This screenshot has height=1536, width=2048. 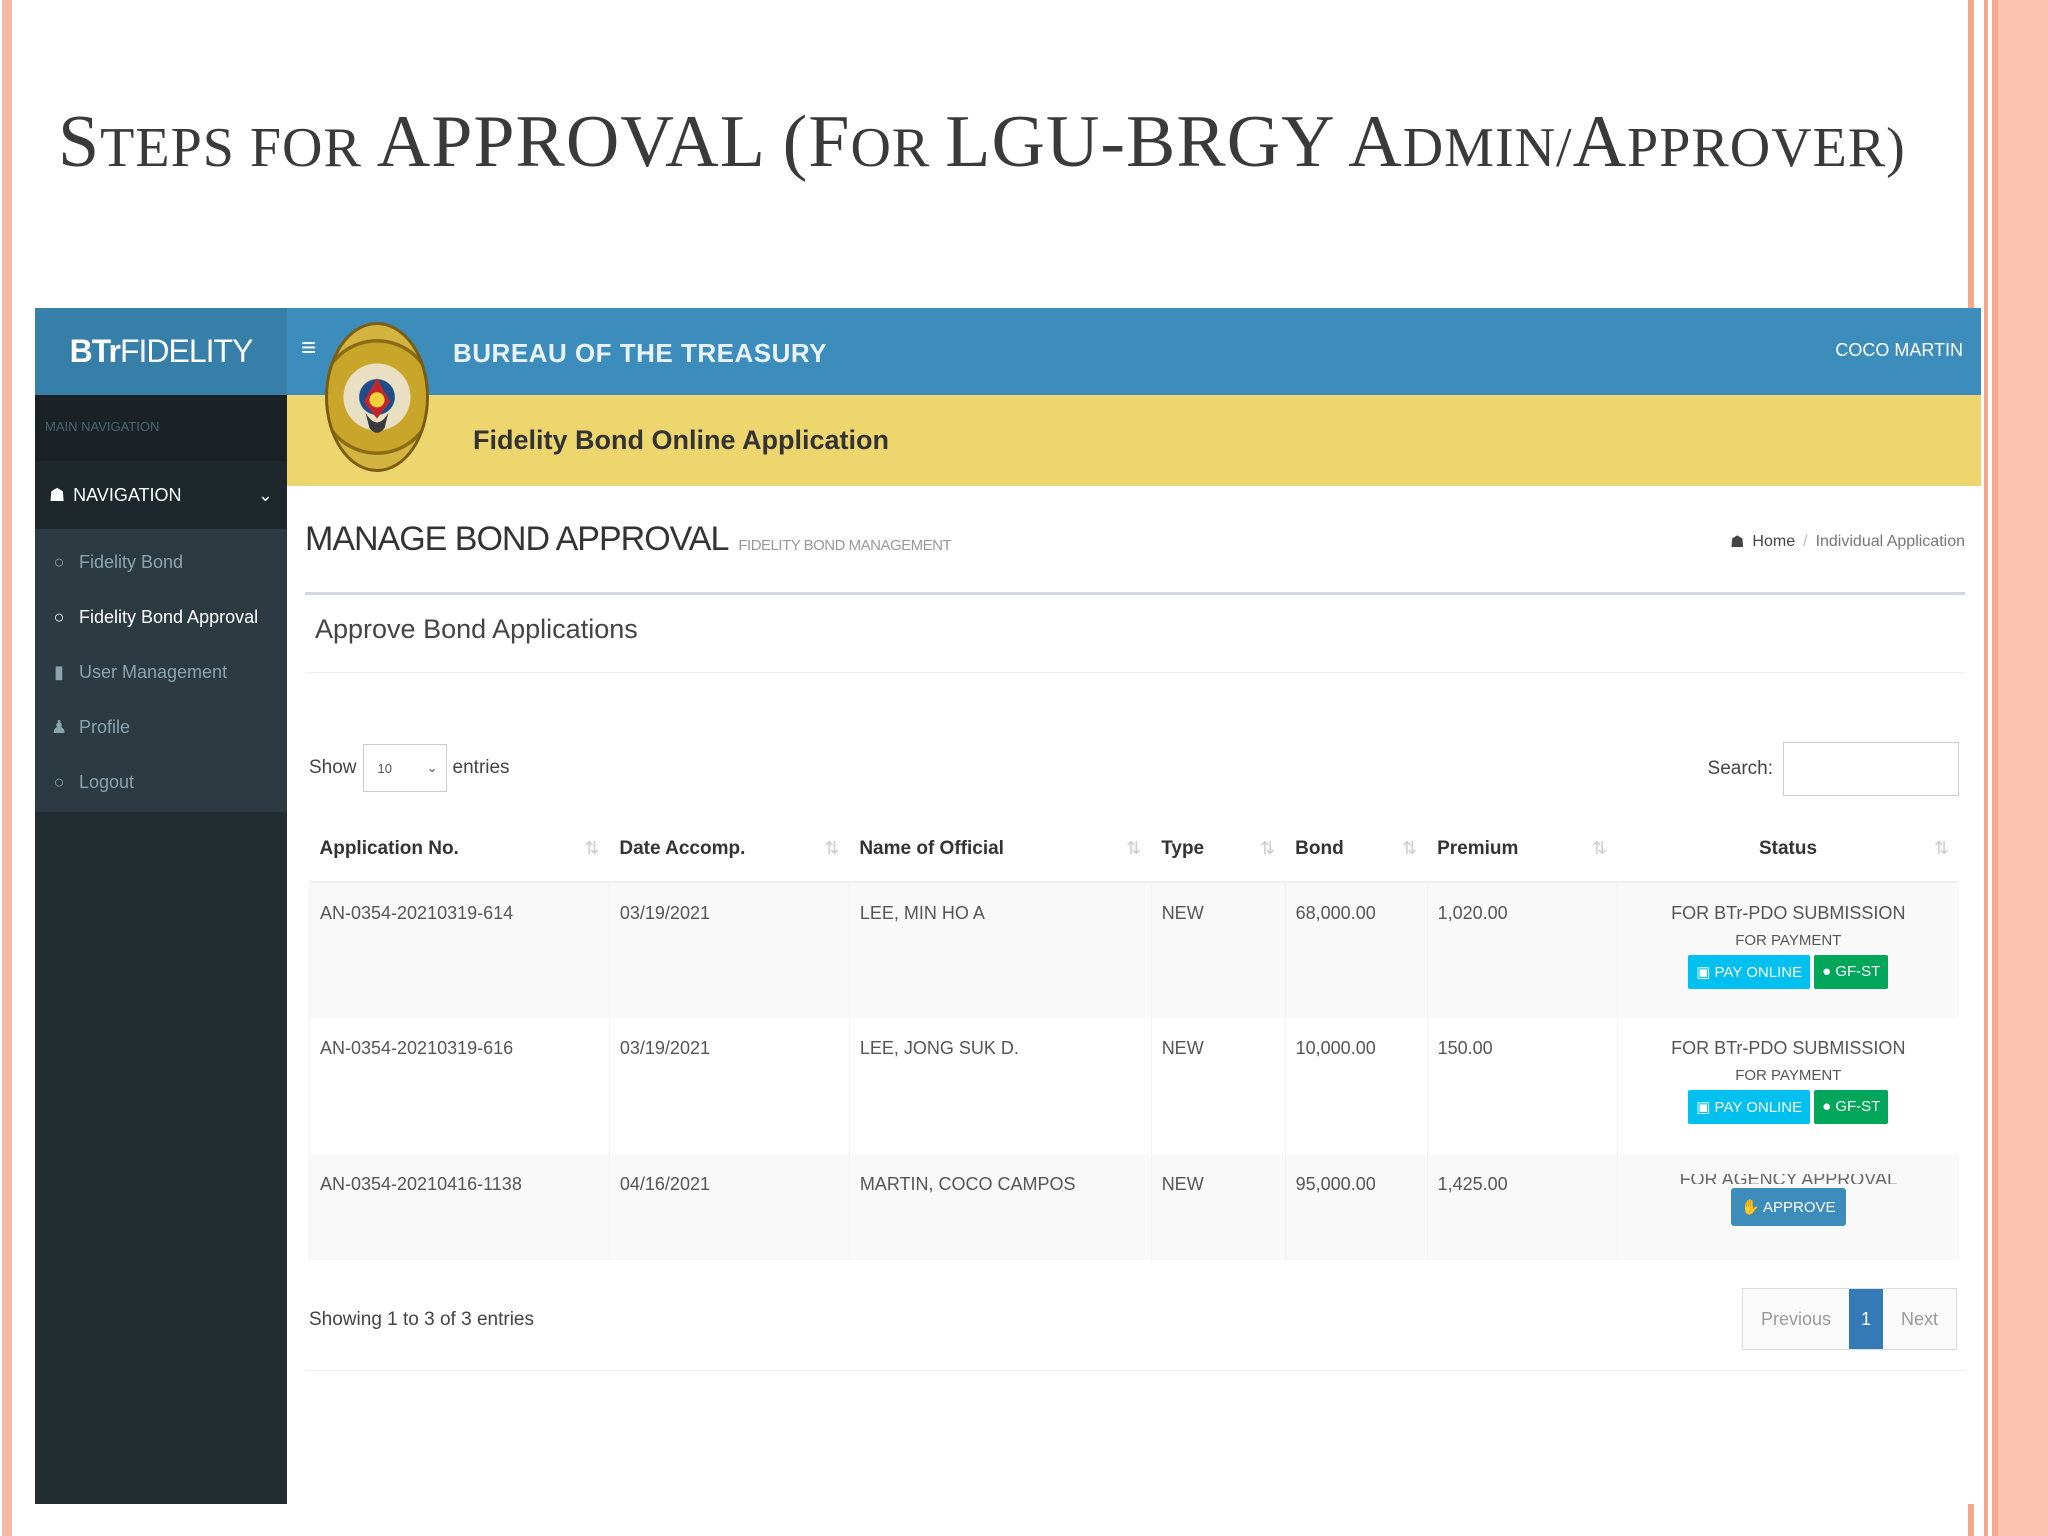 What do you see at coordinates (57, 494) in the screenshot?
I see `dashboard-icon: ☗` at bounding box center [57, 494].